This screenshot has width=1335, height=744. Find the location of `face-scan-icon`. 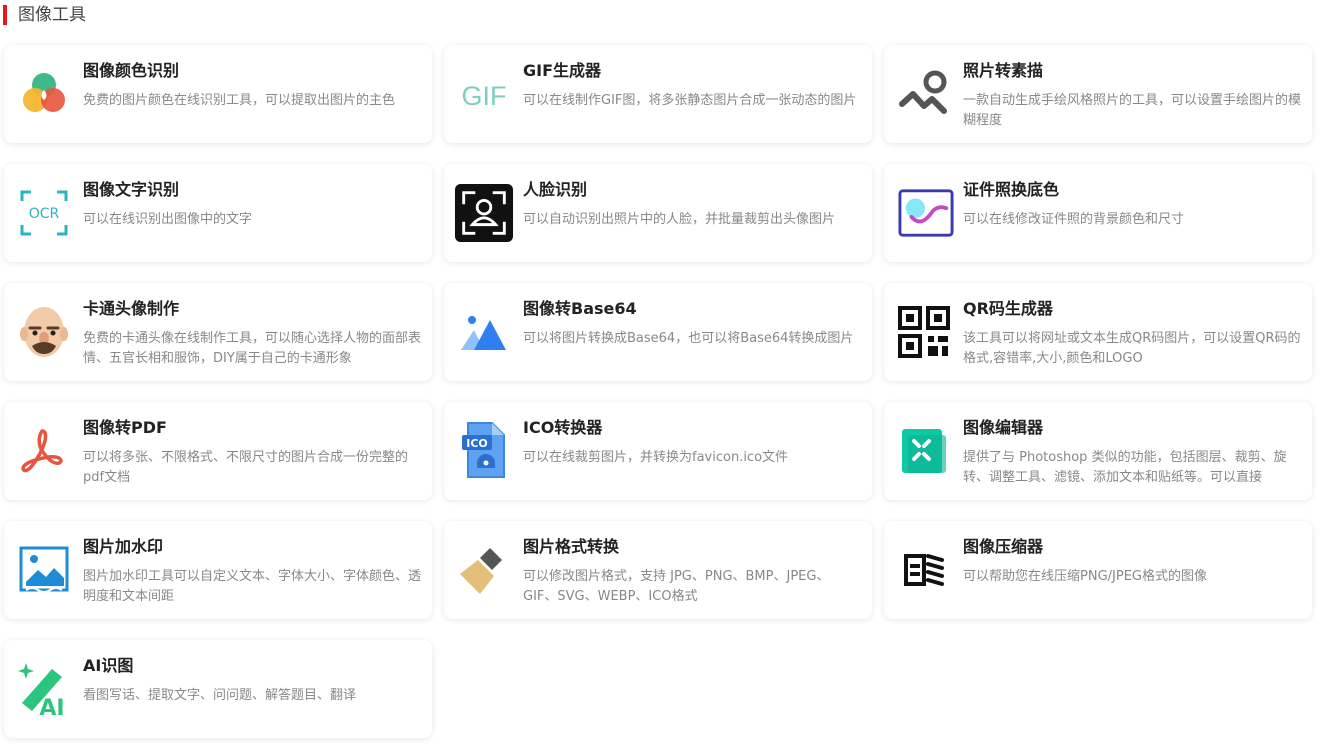

face-scan-icon is located at coordinates (484, 213).